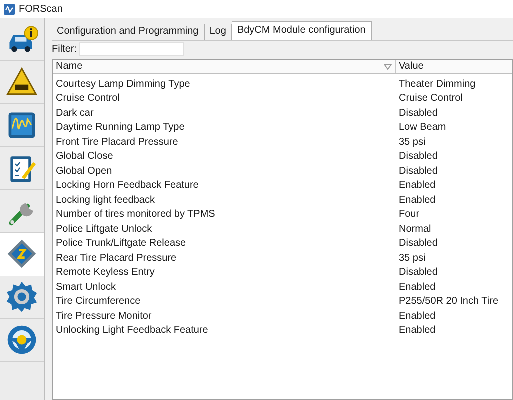 Image resolution: width=513 pixels, height=400 pixels. What do you see at coordinates (75, 113) in the screenshot?
I see `table-cell-text: Dark car` at bounding box center [75, 113].